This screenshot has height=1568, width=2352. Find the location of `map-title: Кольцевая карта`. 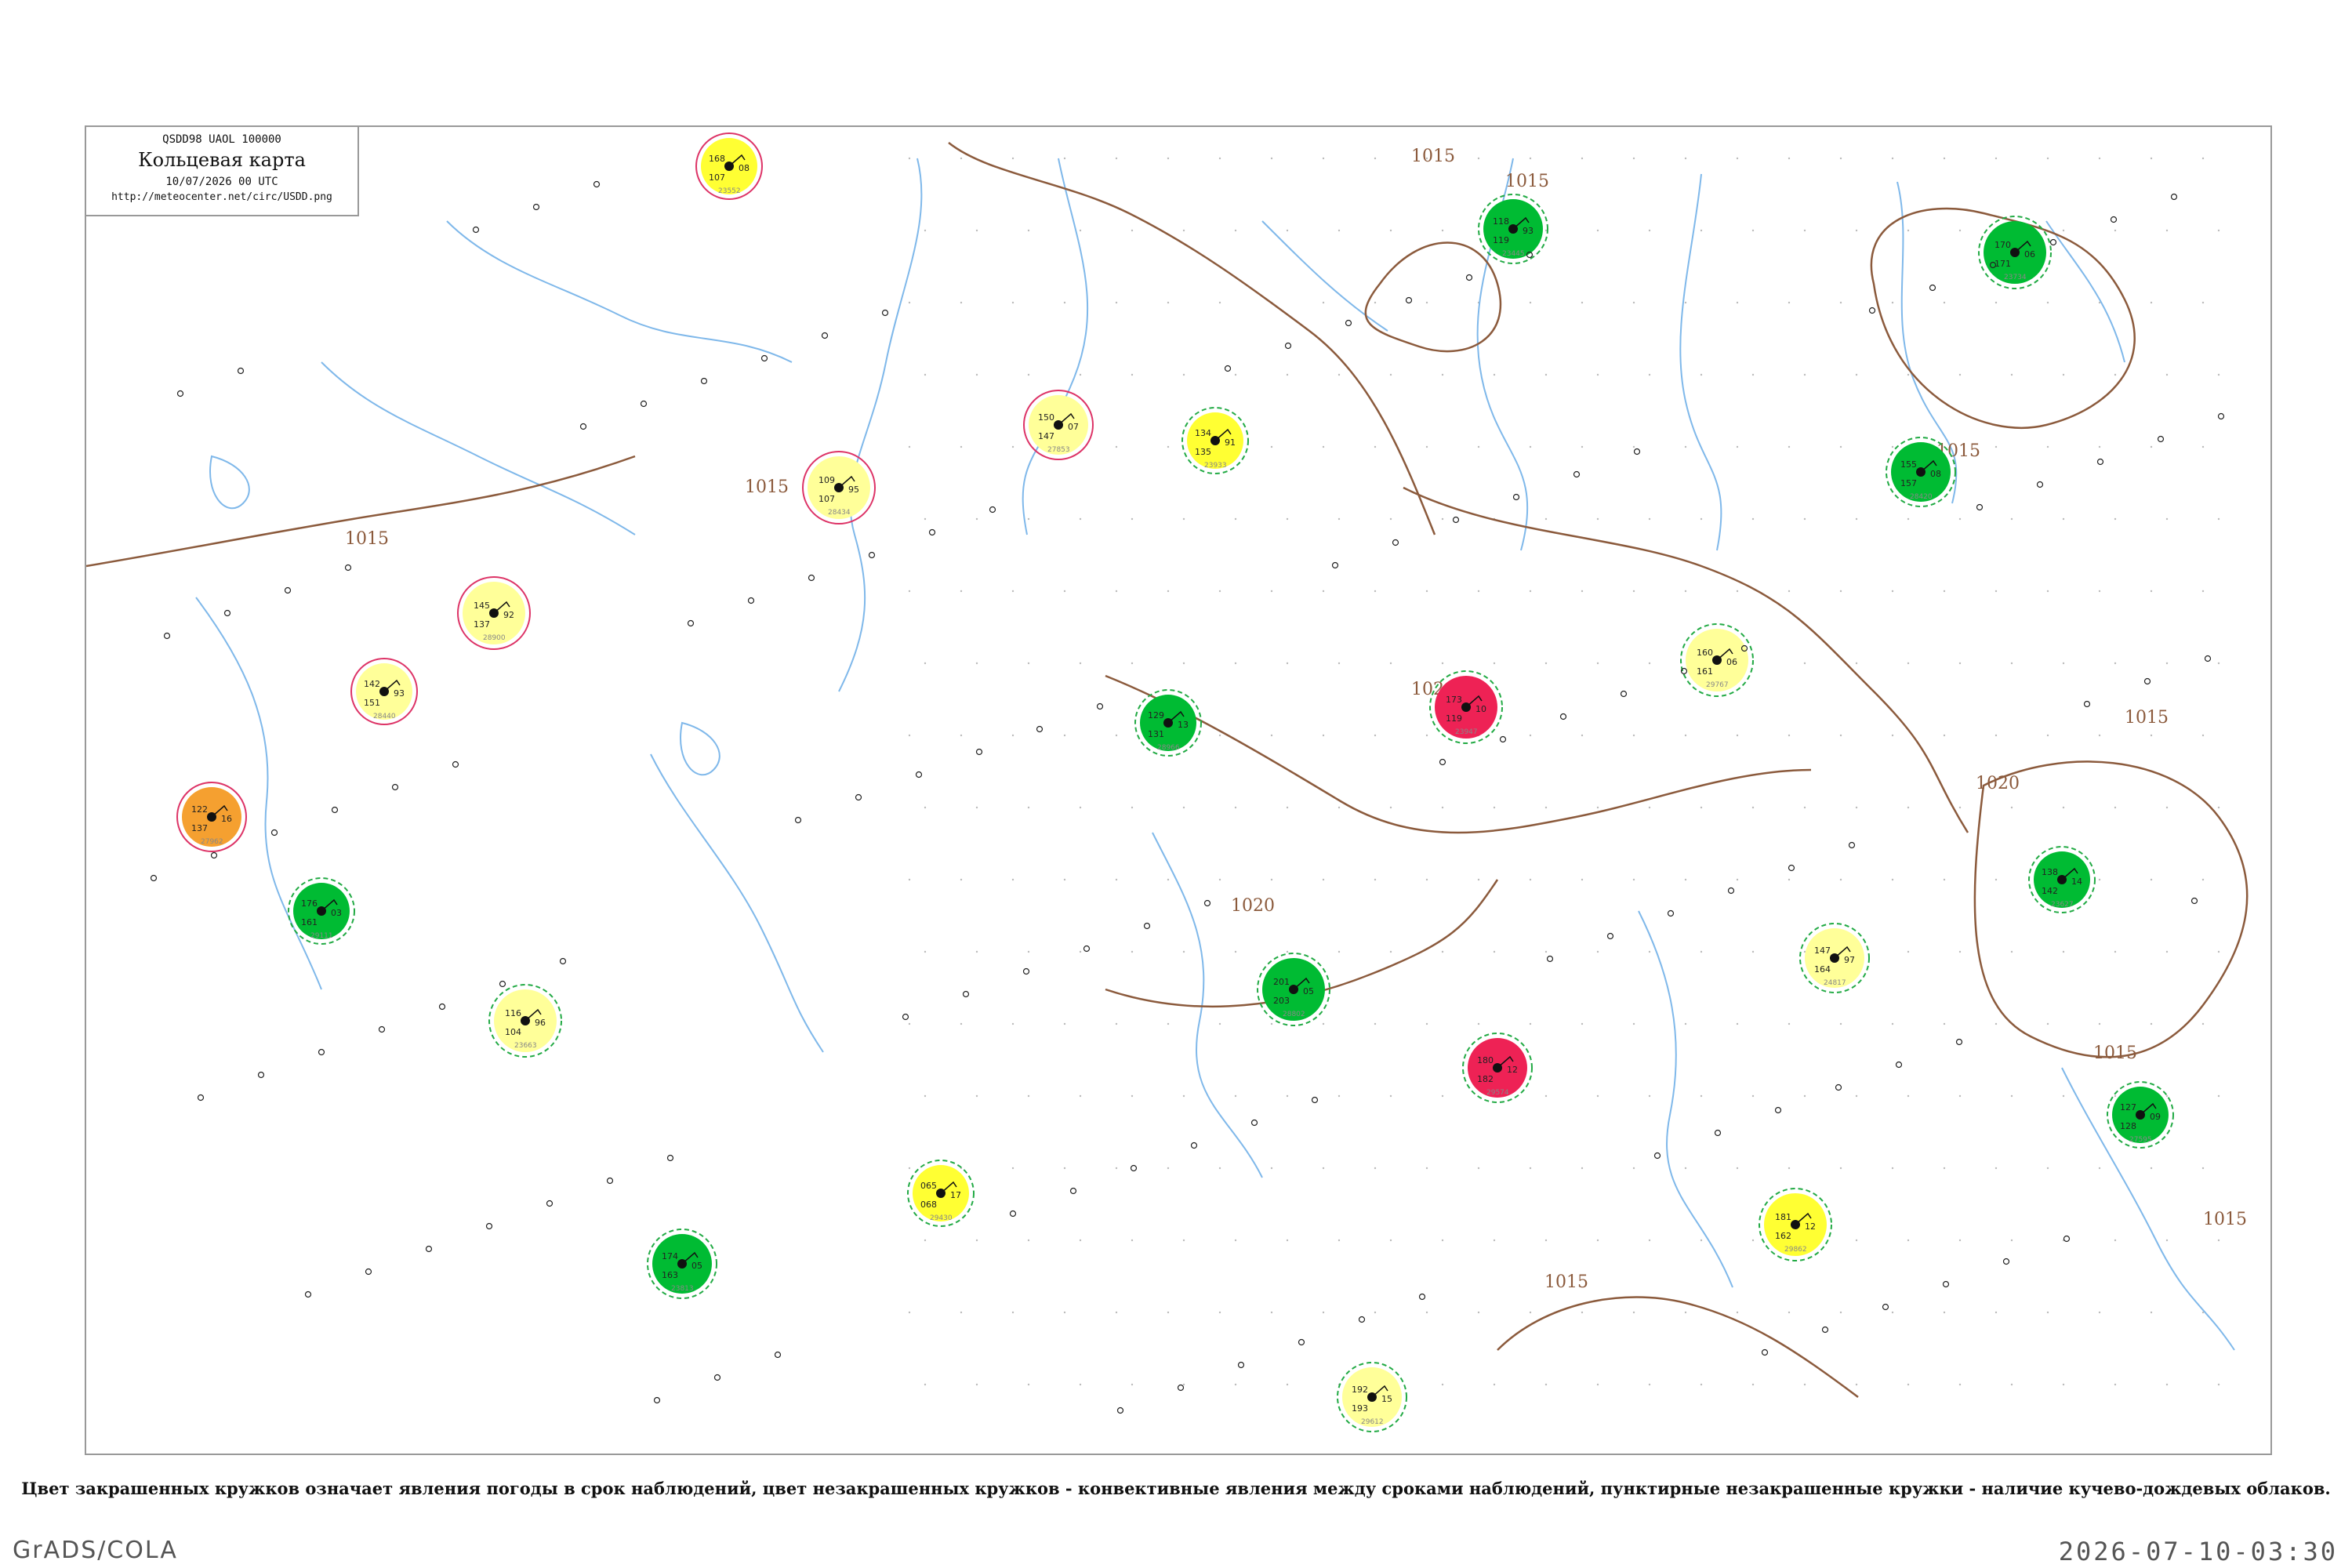

map-title: Кольцевая карта is located at coordinates (222, 160).